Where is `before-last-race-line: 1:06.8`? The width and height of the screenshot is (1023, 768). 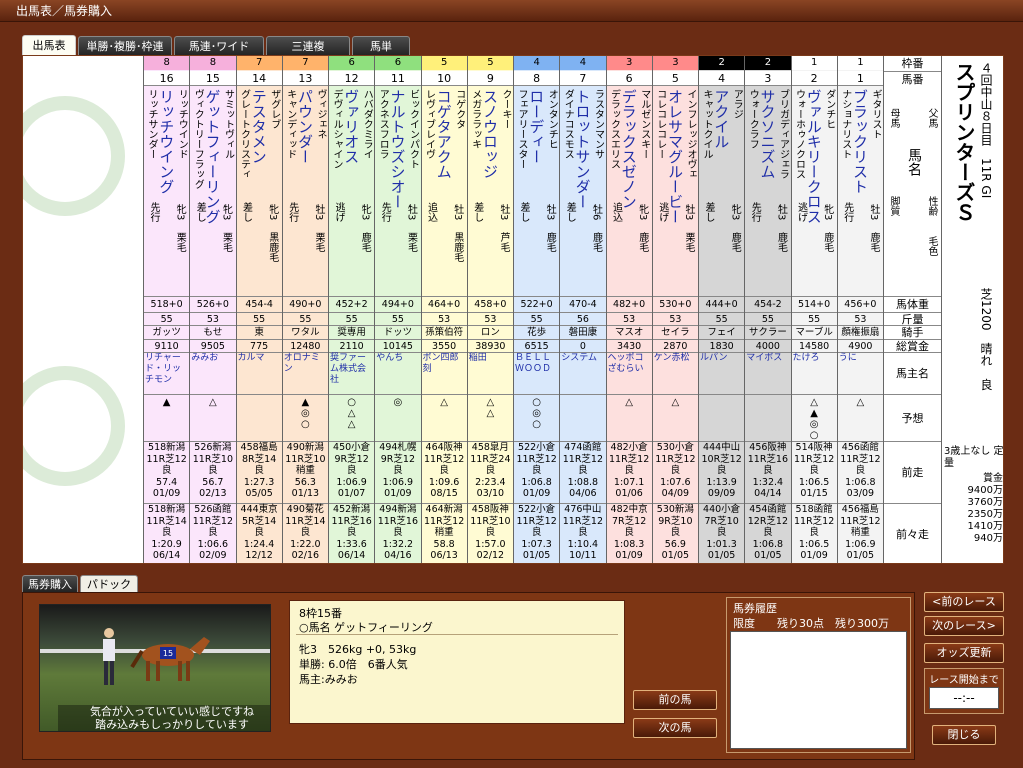 before-last-race-line: 1:06.8 is located at coordinates (768, 544).